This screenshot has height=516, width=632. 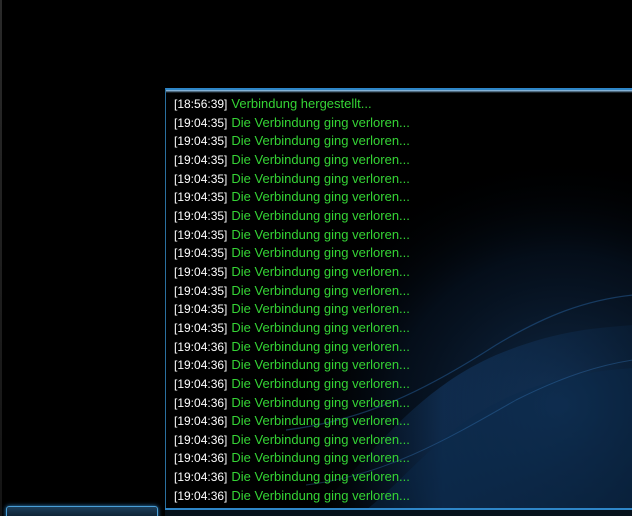 What do you see at coordinates (201, 104) in the screenshot?
I see `log-timestamp: [18:56:39]` at bounding box center [201, 104].